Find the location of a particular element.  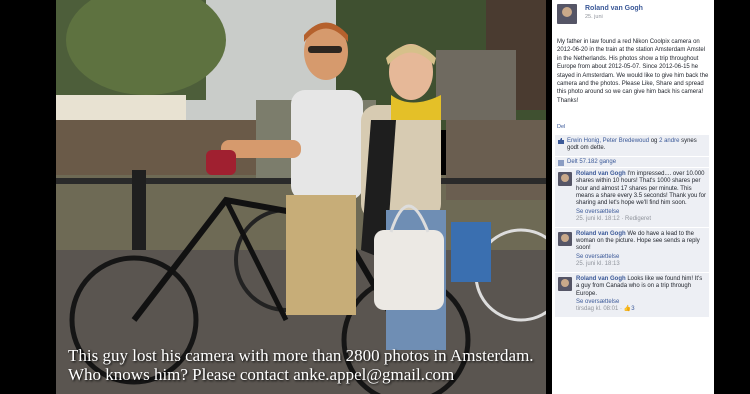

share-link: Del is located at coordinates (561, 127).